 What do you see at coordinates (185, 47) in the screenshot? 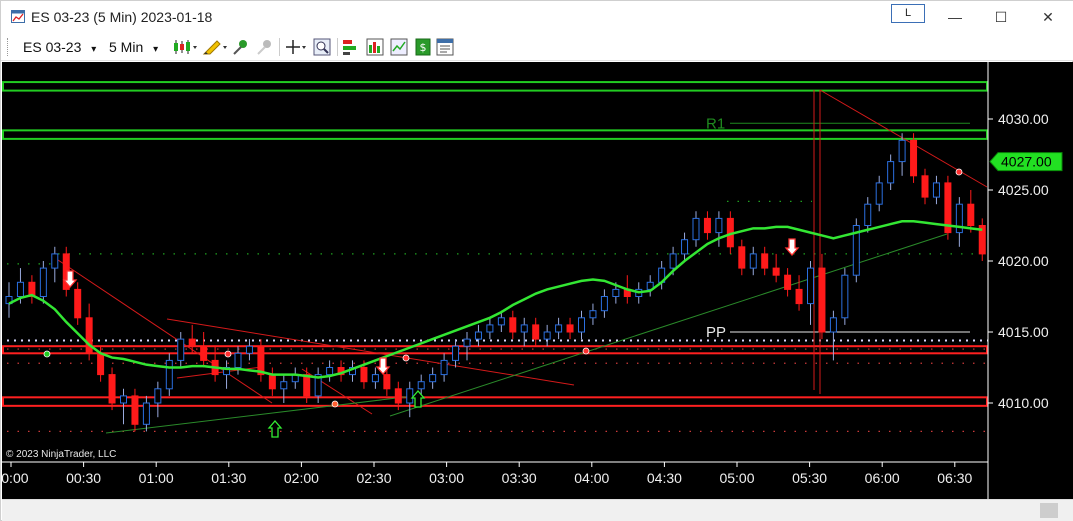
I see `bar-type-icon` at bounding box center [185, 47].